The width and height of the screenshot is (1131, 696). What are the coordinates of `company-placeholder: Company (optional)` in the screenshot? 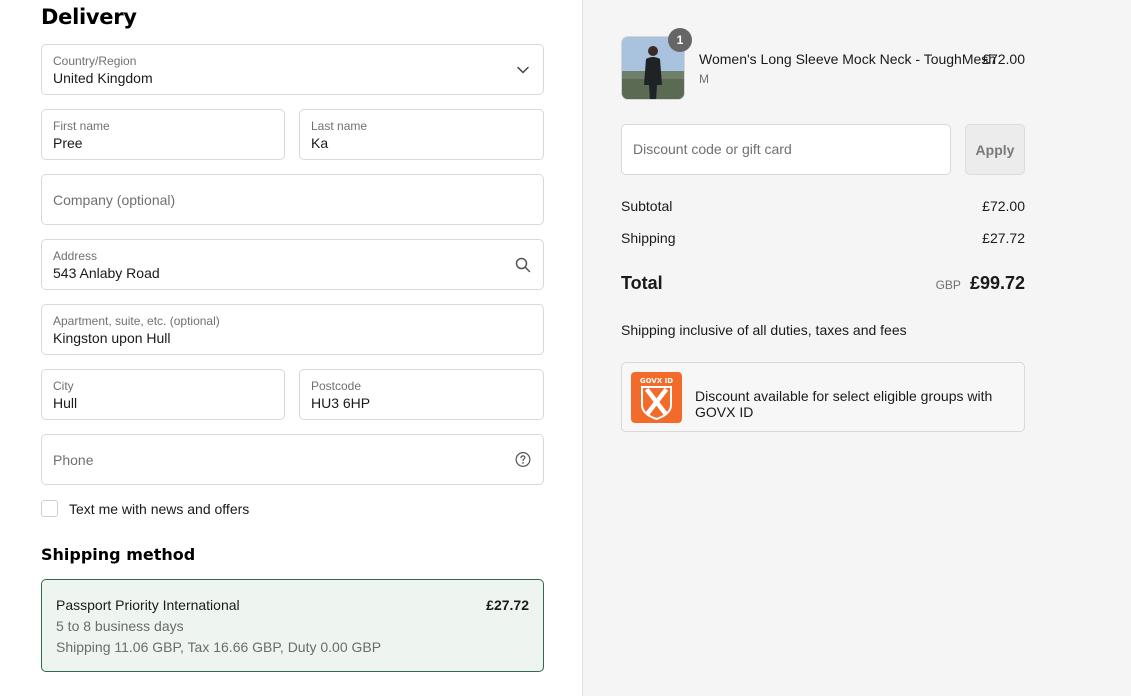 It's located at (114, 200).